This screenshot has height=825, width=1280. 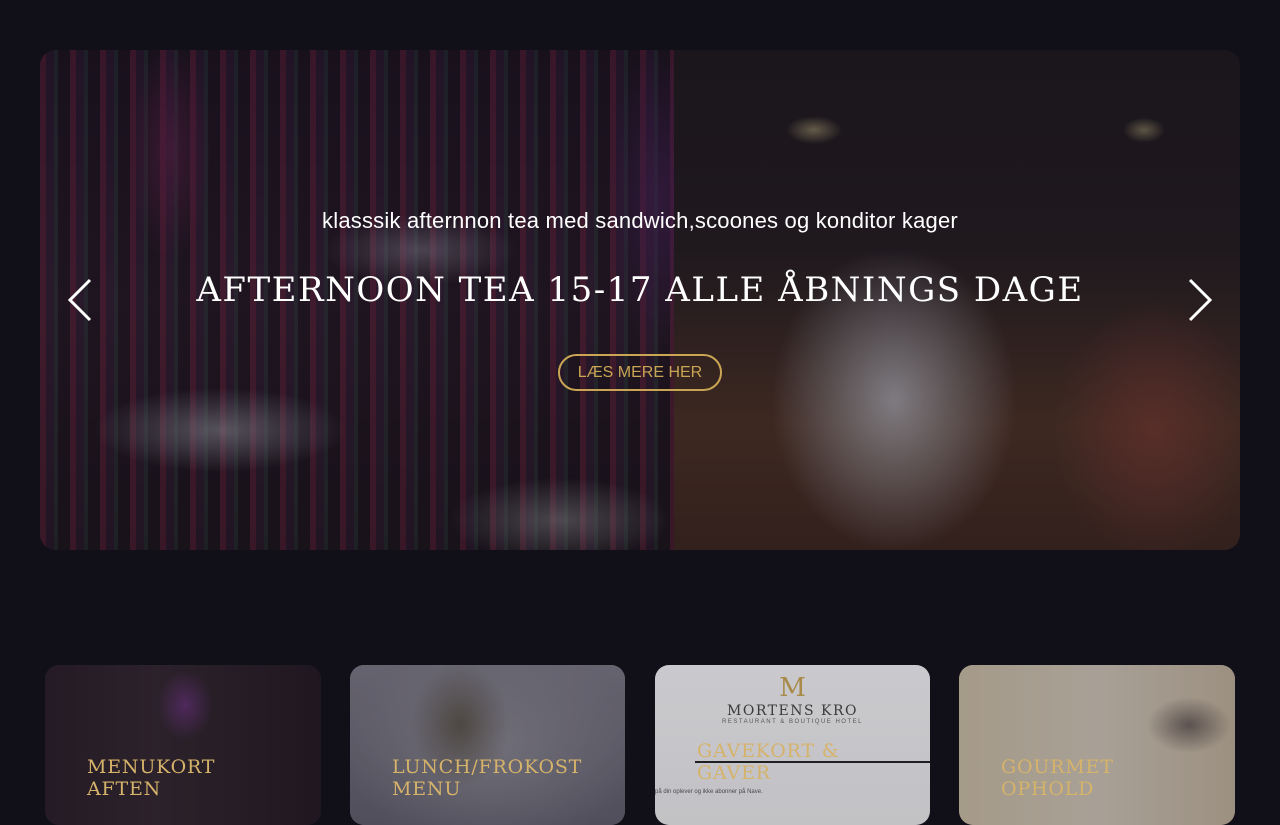 I want to click on prev-slide-button, so click(x=80, y=300).